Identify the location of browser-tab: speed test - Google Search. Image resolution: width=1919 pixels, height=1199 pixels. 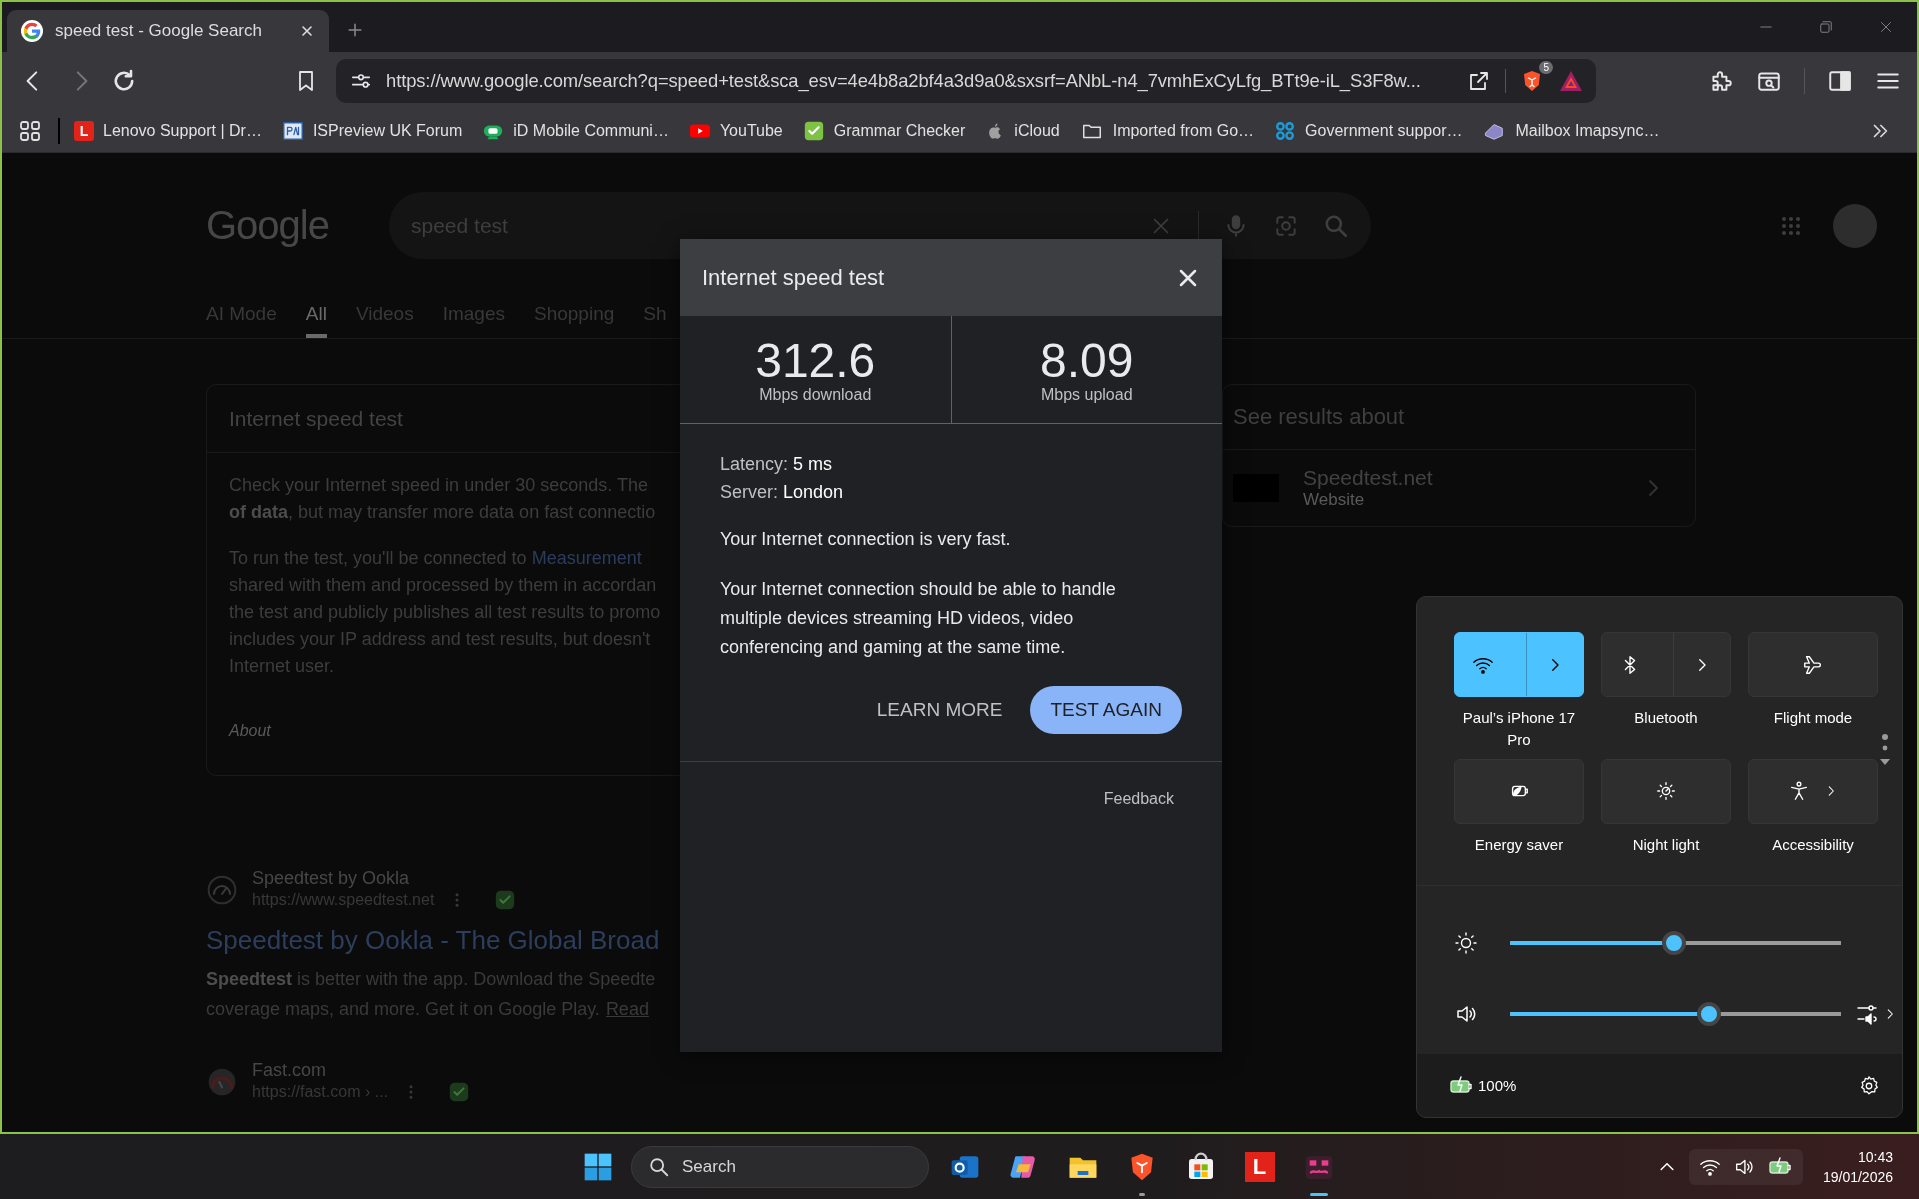
(168, 31).